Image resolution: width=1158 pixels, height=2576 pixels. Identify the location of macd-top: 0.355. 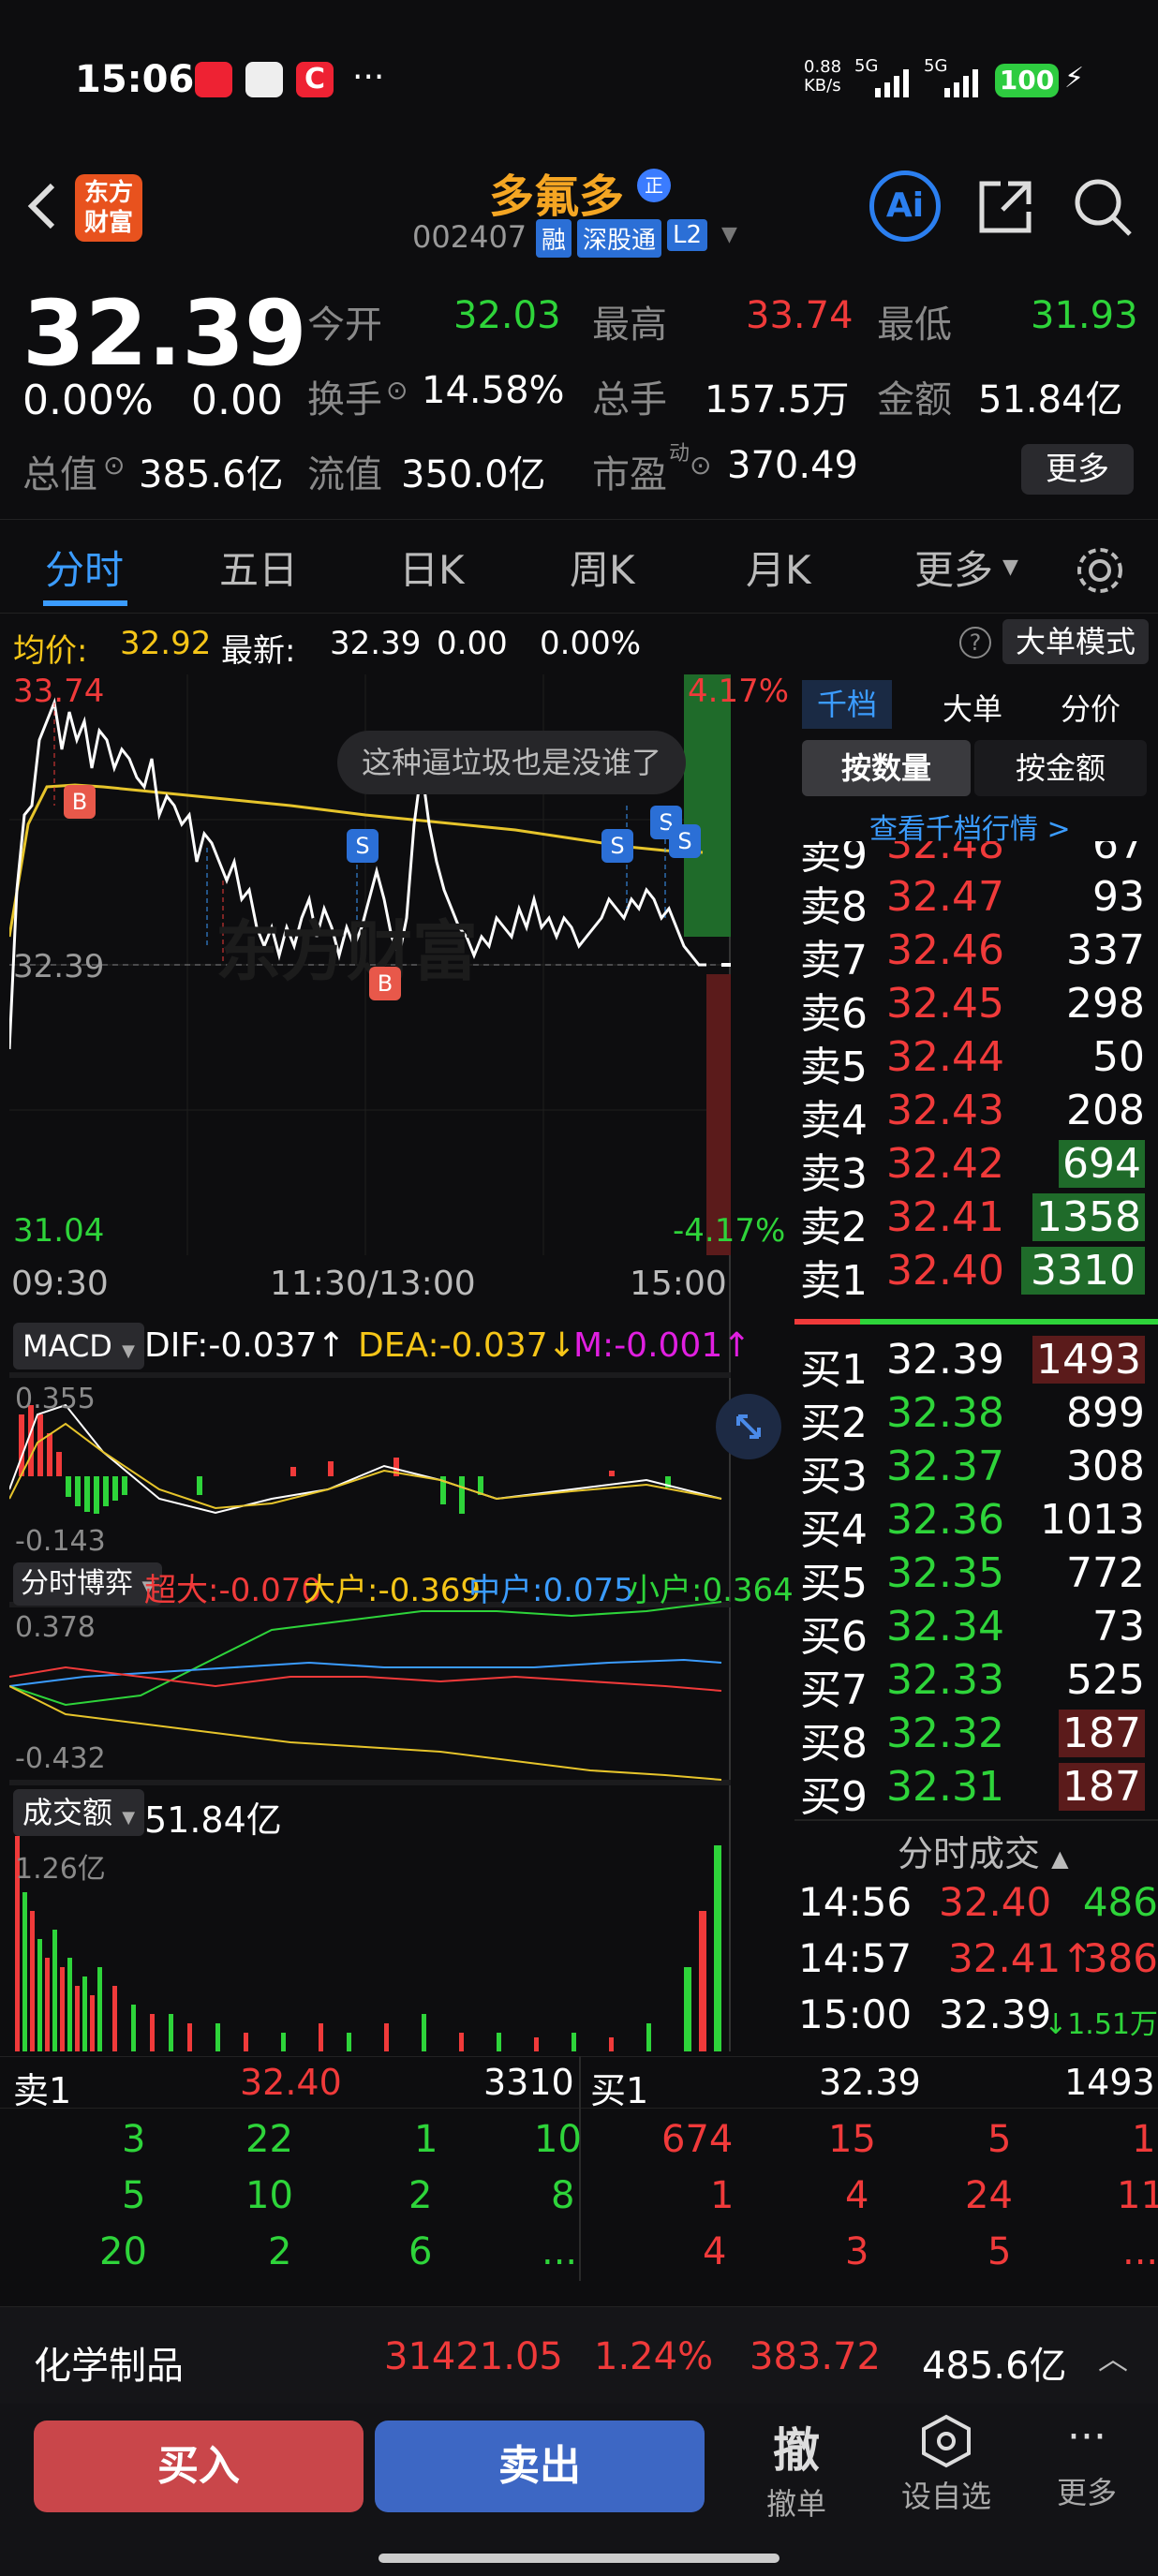
(55, 1399).